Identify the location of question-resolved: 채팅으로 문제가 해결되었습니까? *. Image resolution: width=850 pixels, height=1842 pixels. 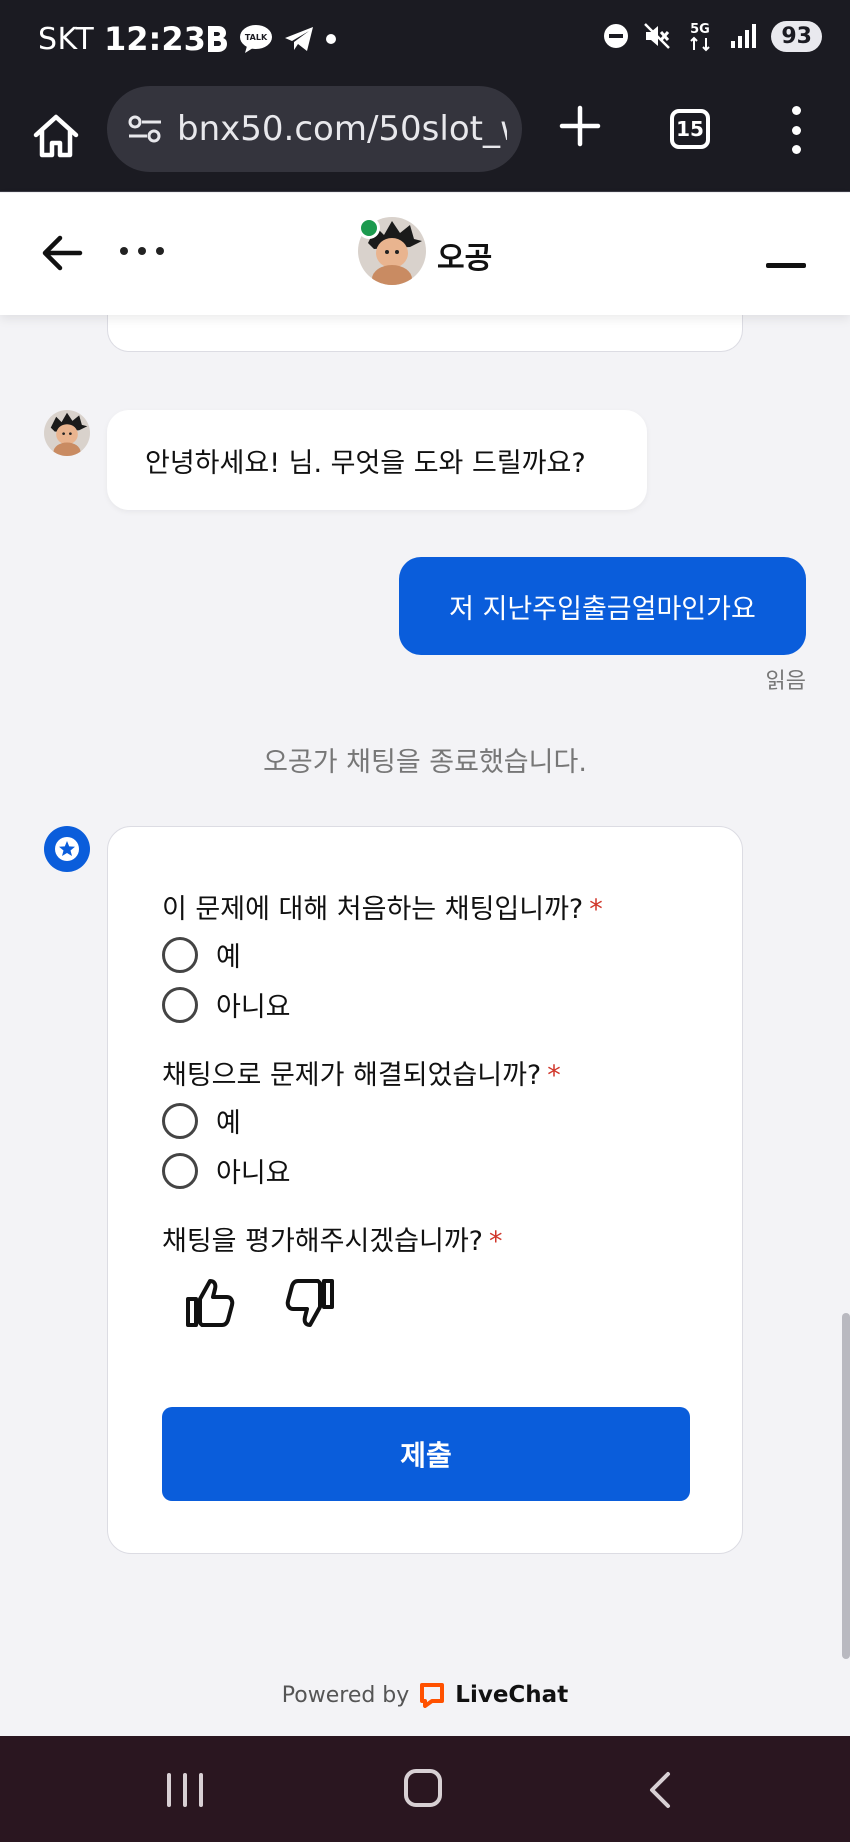
(361, 1075).